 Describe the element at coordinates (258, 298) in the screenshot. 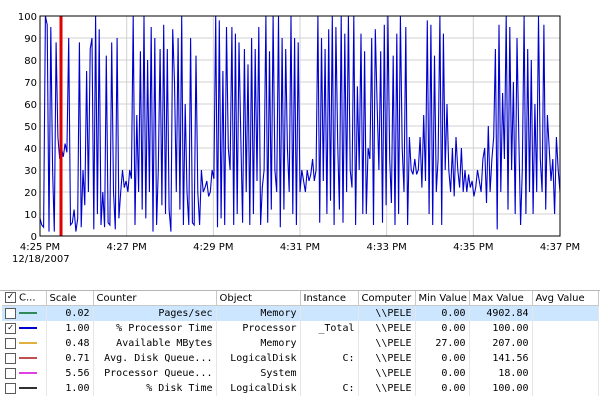

I see `column-header-object: Object` at that location.